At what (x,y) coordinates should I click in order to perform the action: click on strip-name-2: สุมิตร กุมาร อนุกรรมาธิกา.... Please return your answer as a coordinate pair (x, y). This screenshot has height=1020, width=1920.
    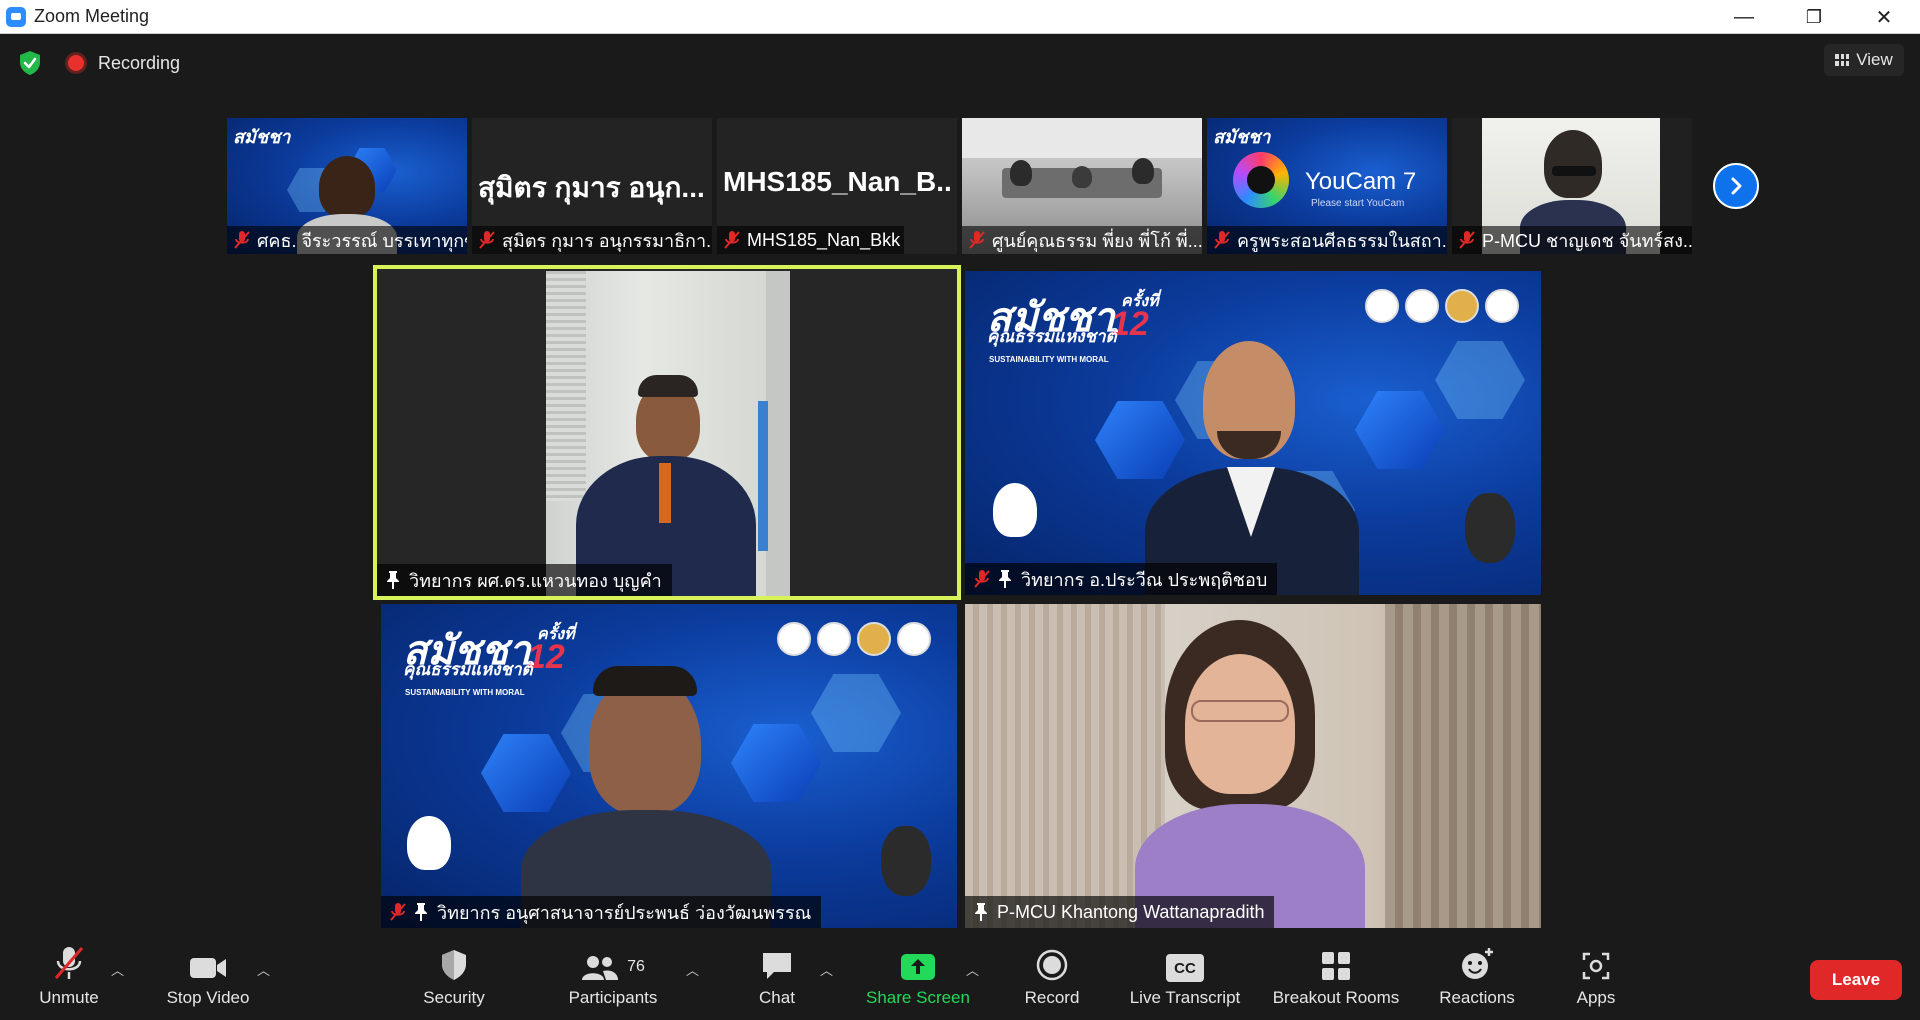
    Looking at the image, I should click on (592, 240).